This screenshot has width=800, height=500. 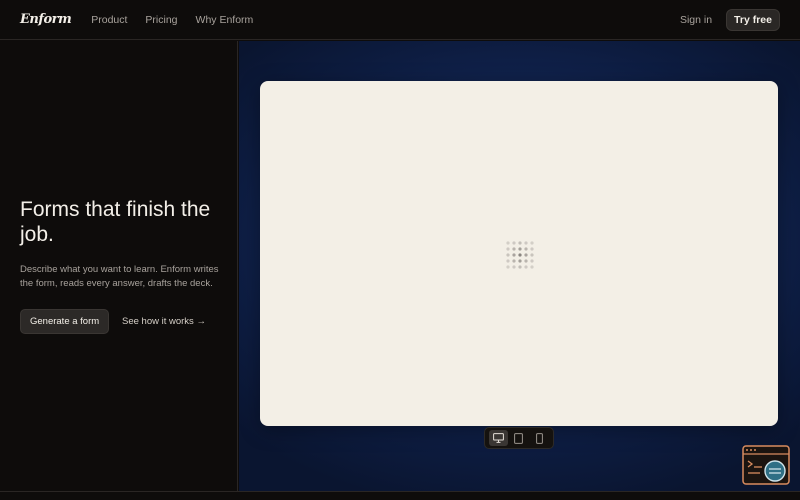 What do you see at coordinates (115, 222) in the screenshot?
I see `hero-headline: Forms that finish the job.` at bounding box center [115, 222].